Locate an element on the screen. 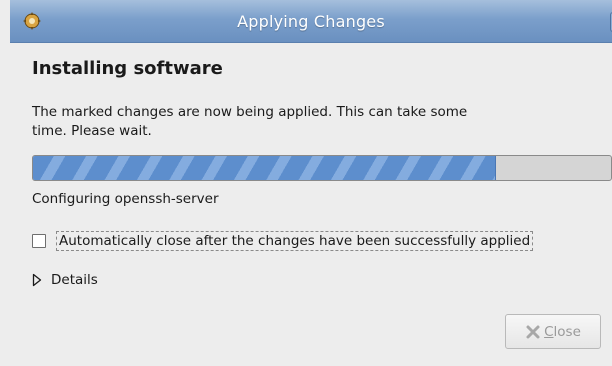 Image resolution: width=612 pixels, height=366 pixels. auto-close-checkbox is located at coordinates (39, 241).